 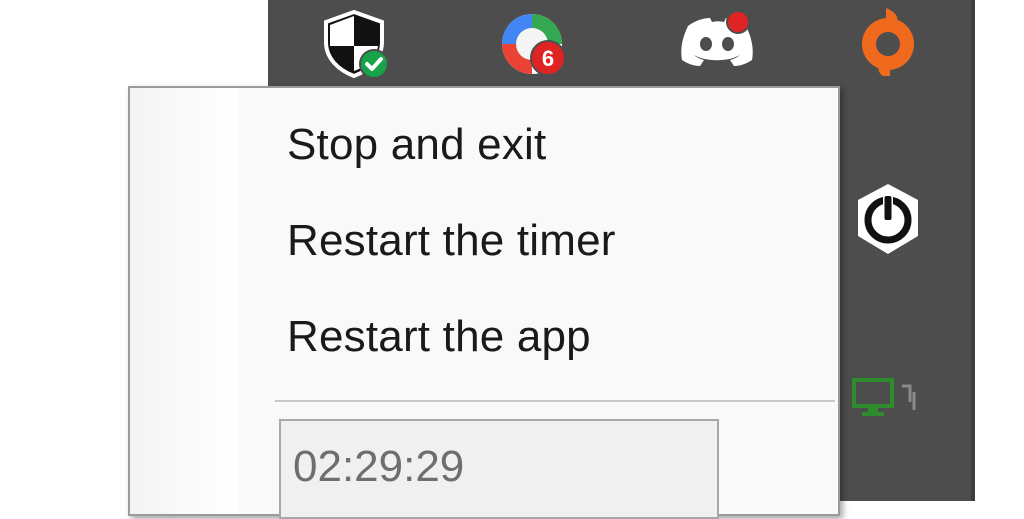 I want to click on menu-icon-gutter, so click(x=184, y=301).